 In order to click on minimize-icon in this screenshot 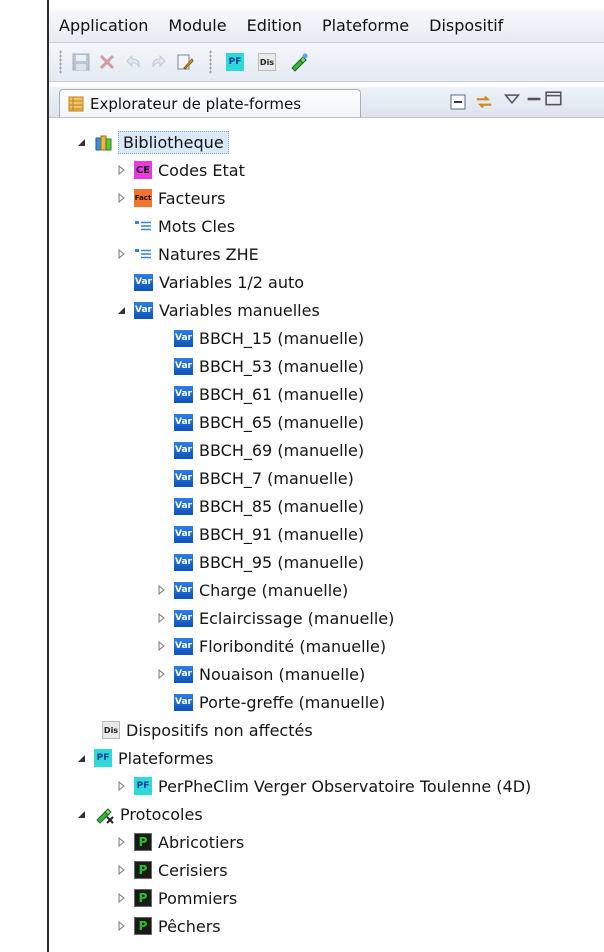, I will do `click(534, 99)`.